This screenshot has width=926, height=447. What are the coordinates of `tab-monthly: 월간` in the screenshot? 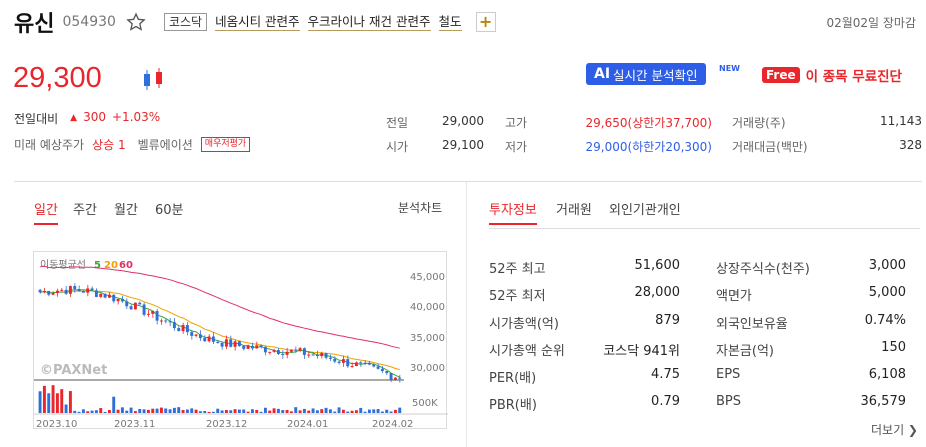 It's located at (126, 208).